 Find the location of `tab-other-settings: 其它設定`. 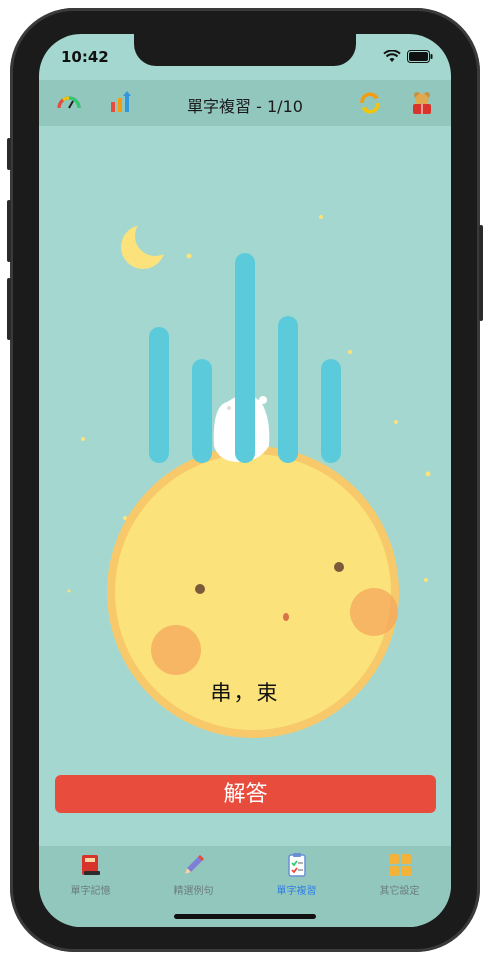

tab-other-settings: 其它設定 is located at coordinates (399, 874).